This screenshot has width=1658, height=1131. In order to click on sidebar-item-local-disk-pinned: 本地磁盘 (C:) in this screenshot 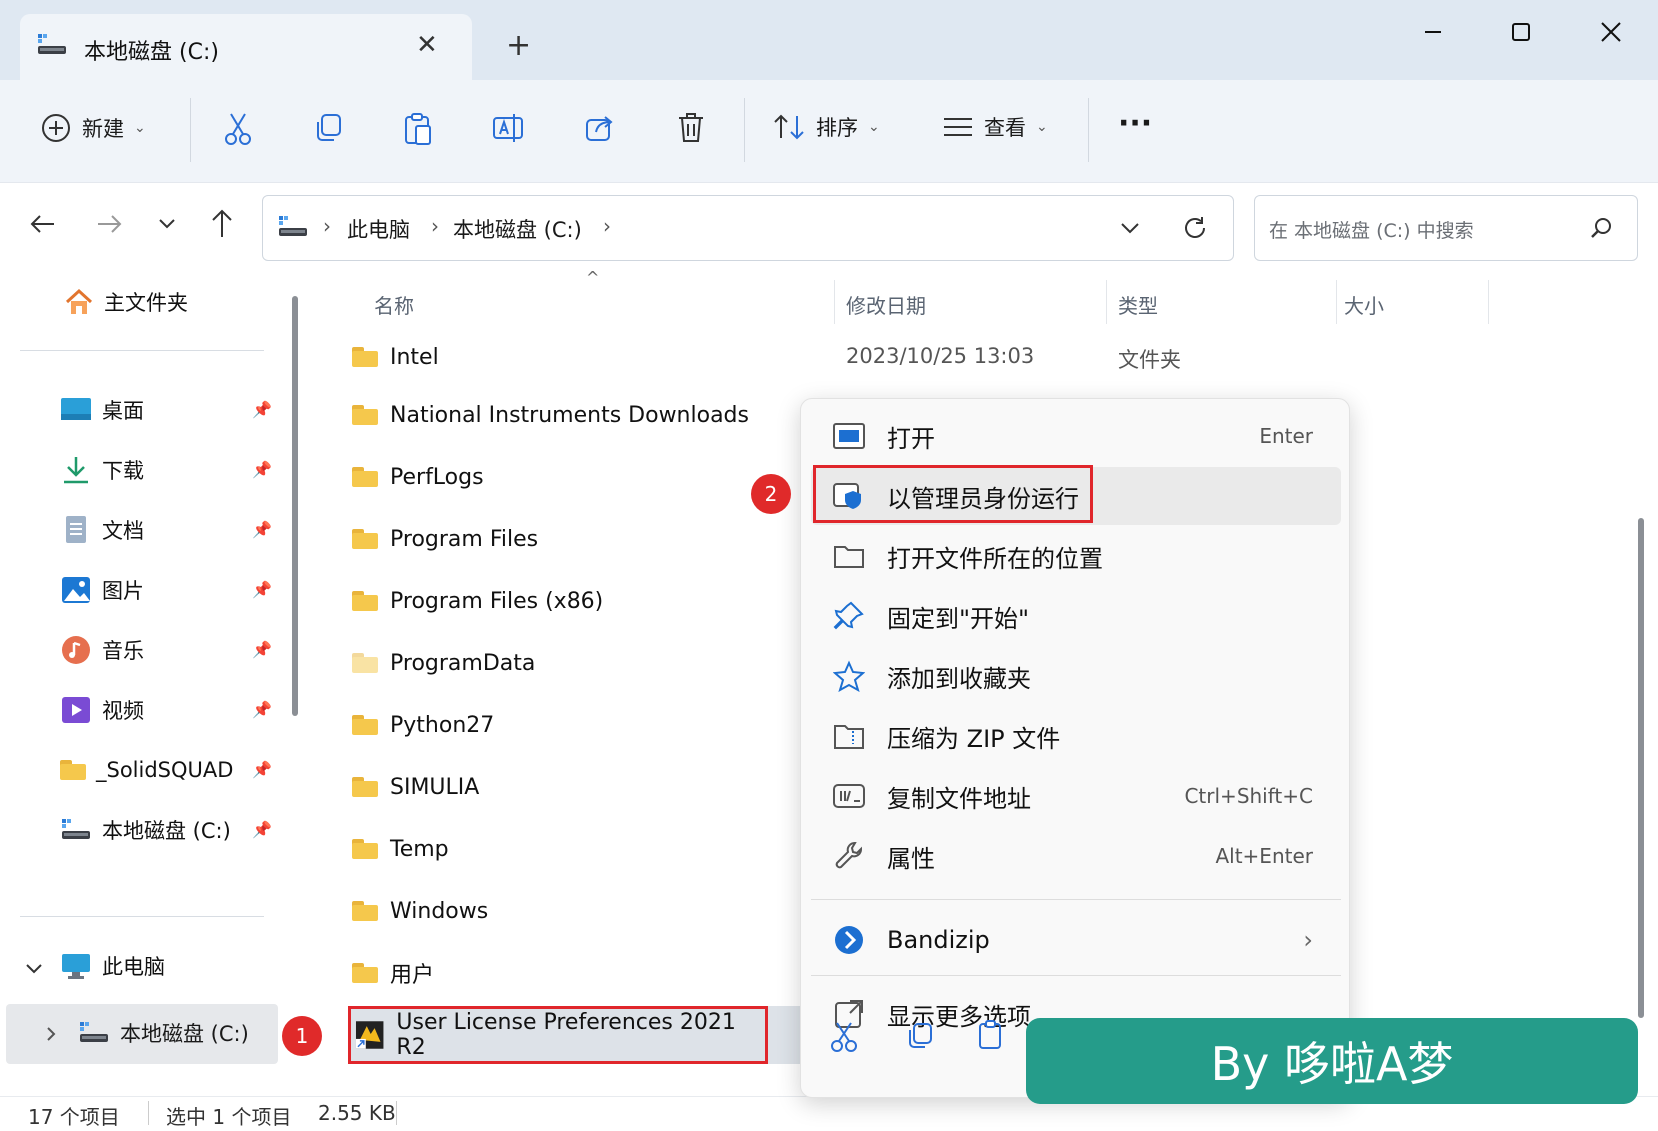, I will do `click(145, 830)`.